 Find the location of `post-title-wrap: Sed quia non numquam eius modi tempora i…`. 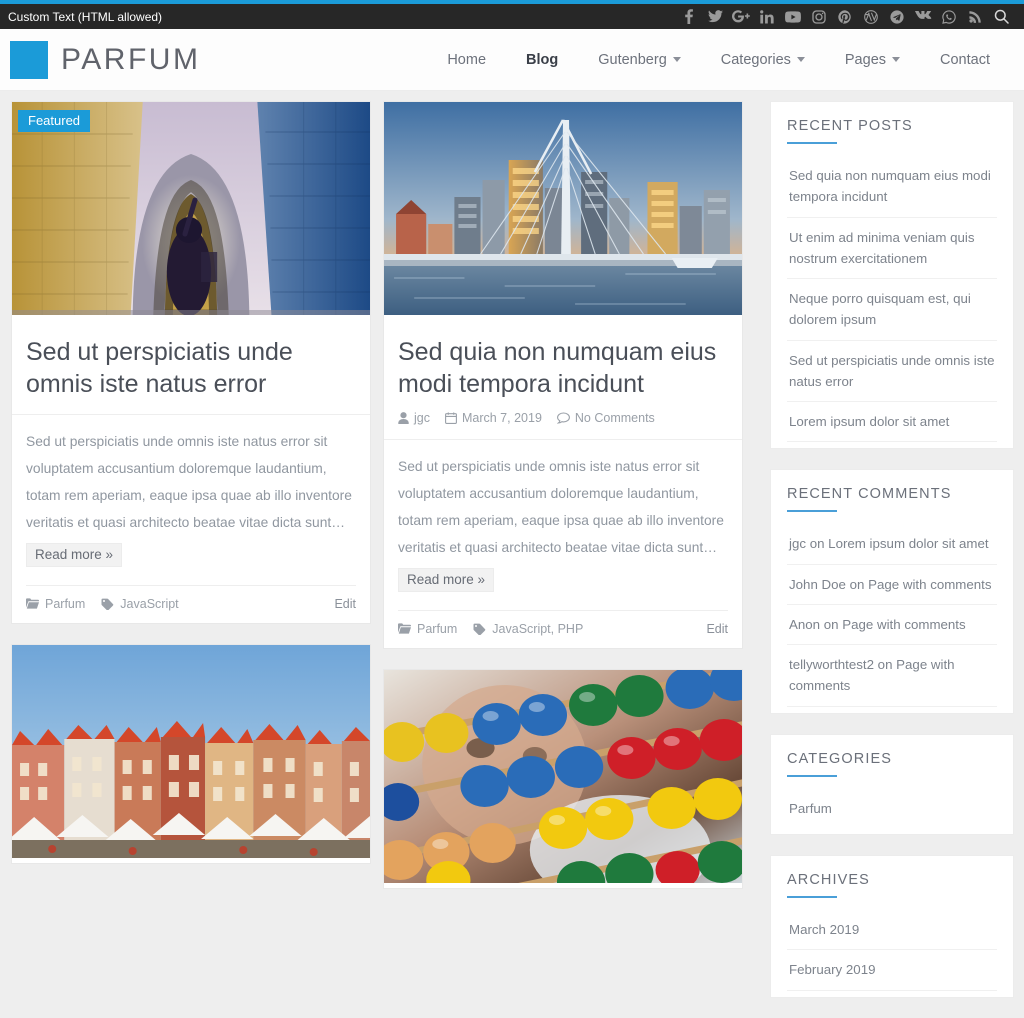

post-title-wrap: Sed quia non numquam eius modi tempora i… is located at coordinates (563, 380).